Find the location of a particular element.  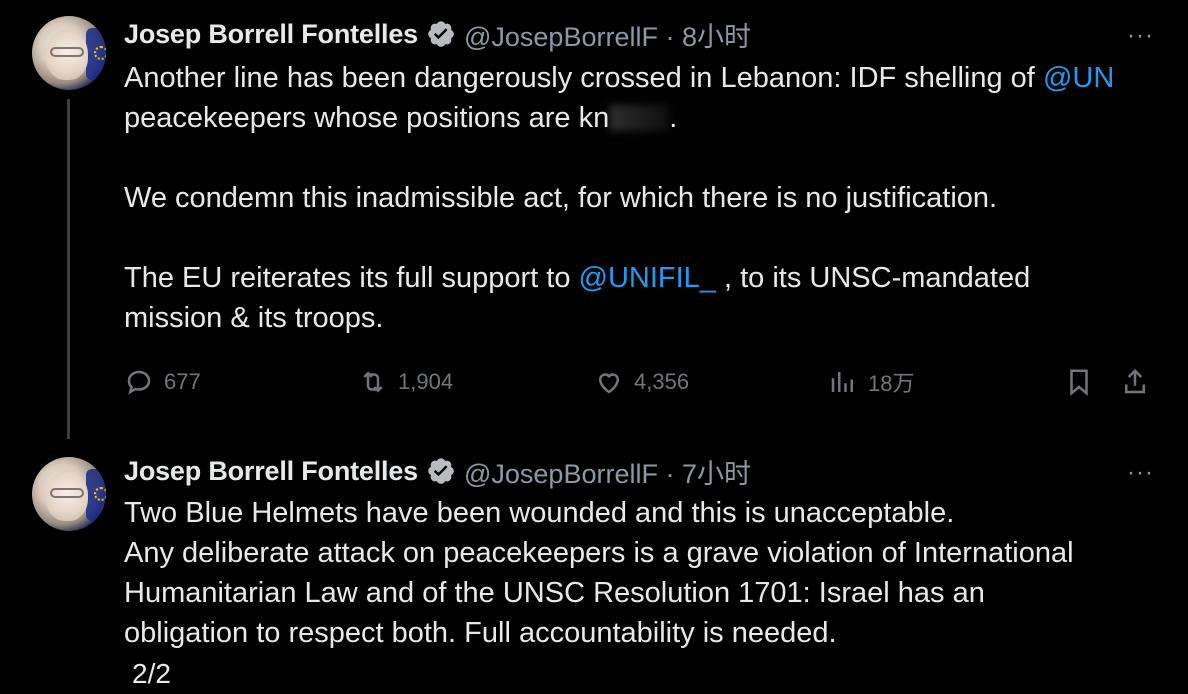

blurred-text is located at coordinates (639, 118).